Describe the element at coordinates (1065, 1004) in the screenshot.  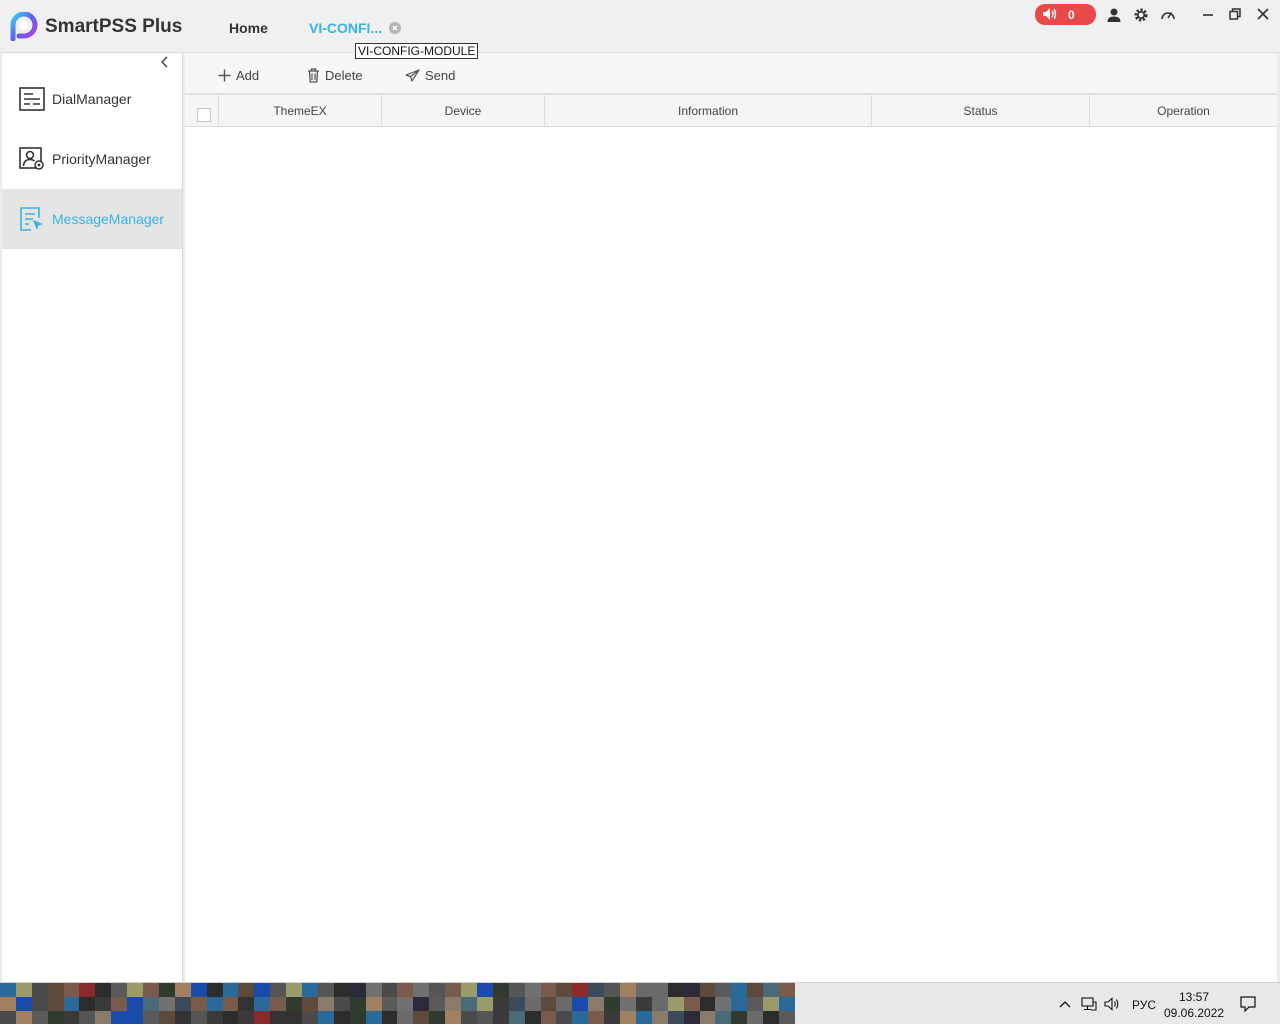
I see `chevron-up-icon` at that location.